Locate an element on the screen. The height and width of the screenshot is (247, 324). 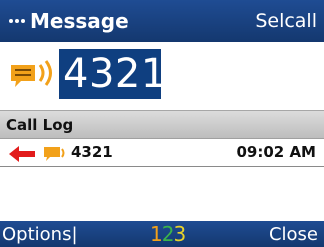
call-log-header: Call Log is located at coordinates (162, 124).